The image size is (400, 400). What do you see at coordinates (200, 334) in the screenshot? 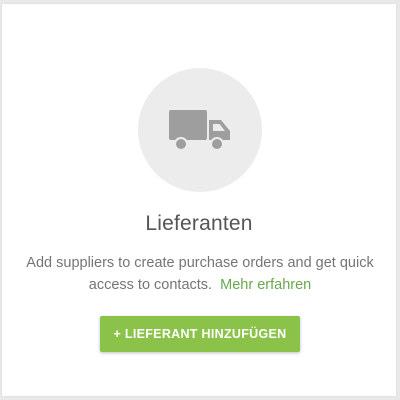
I see `add-supplier-button: + LIEFERANT HINZUFÜGEN` at bounding box center [200, 334].